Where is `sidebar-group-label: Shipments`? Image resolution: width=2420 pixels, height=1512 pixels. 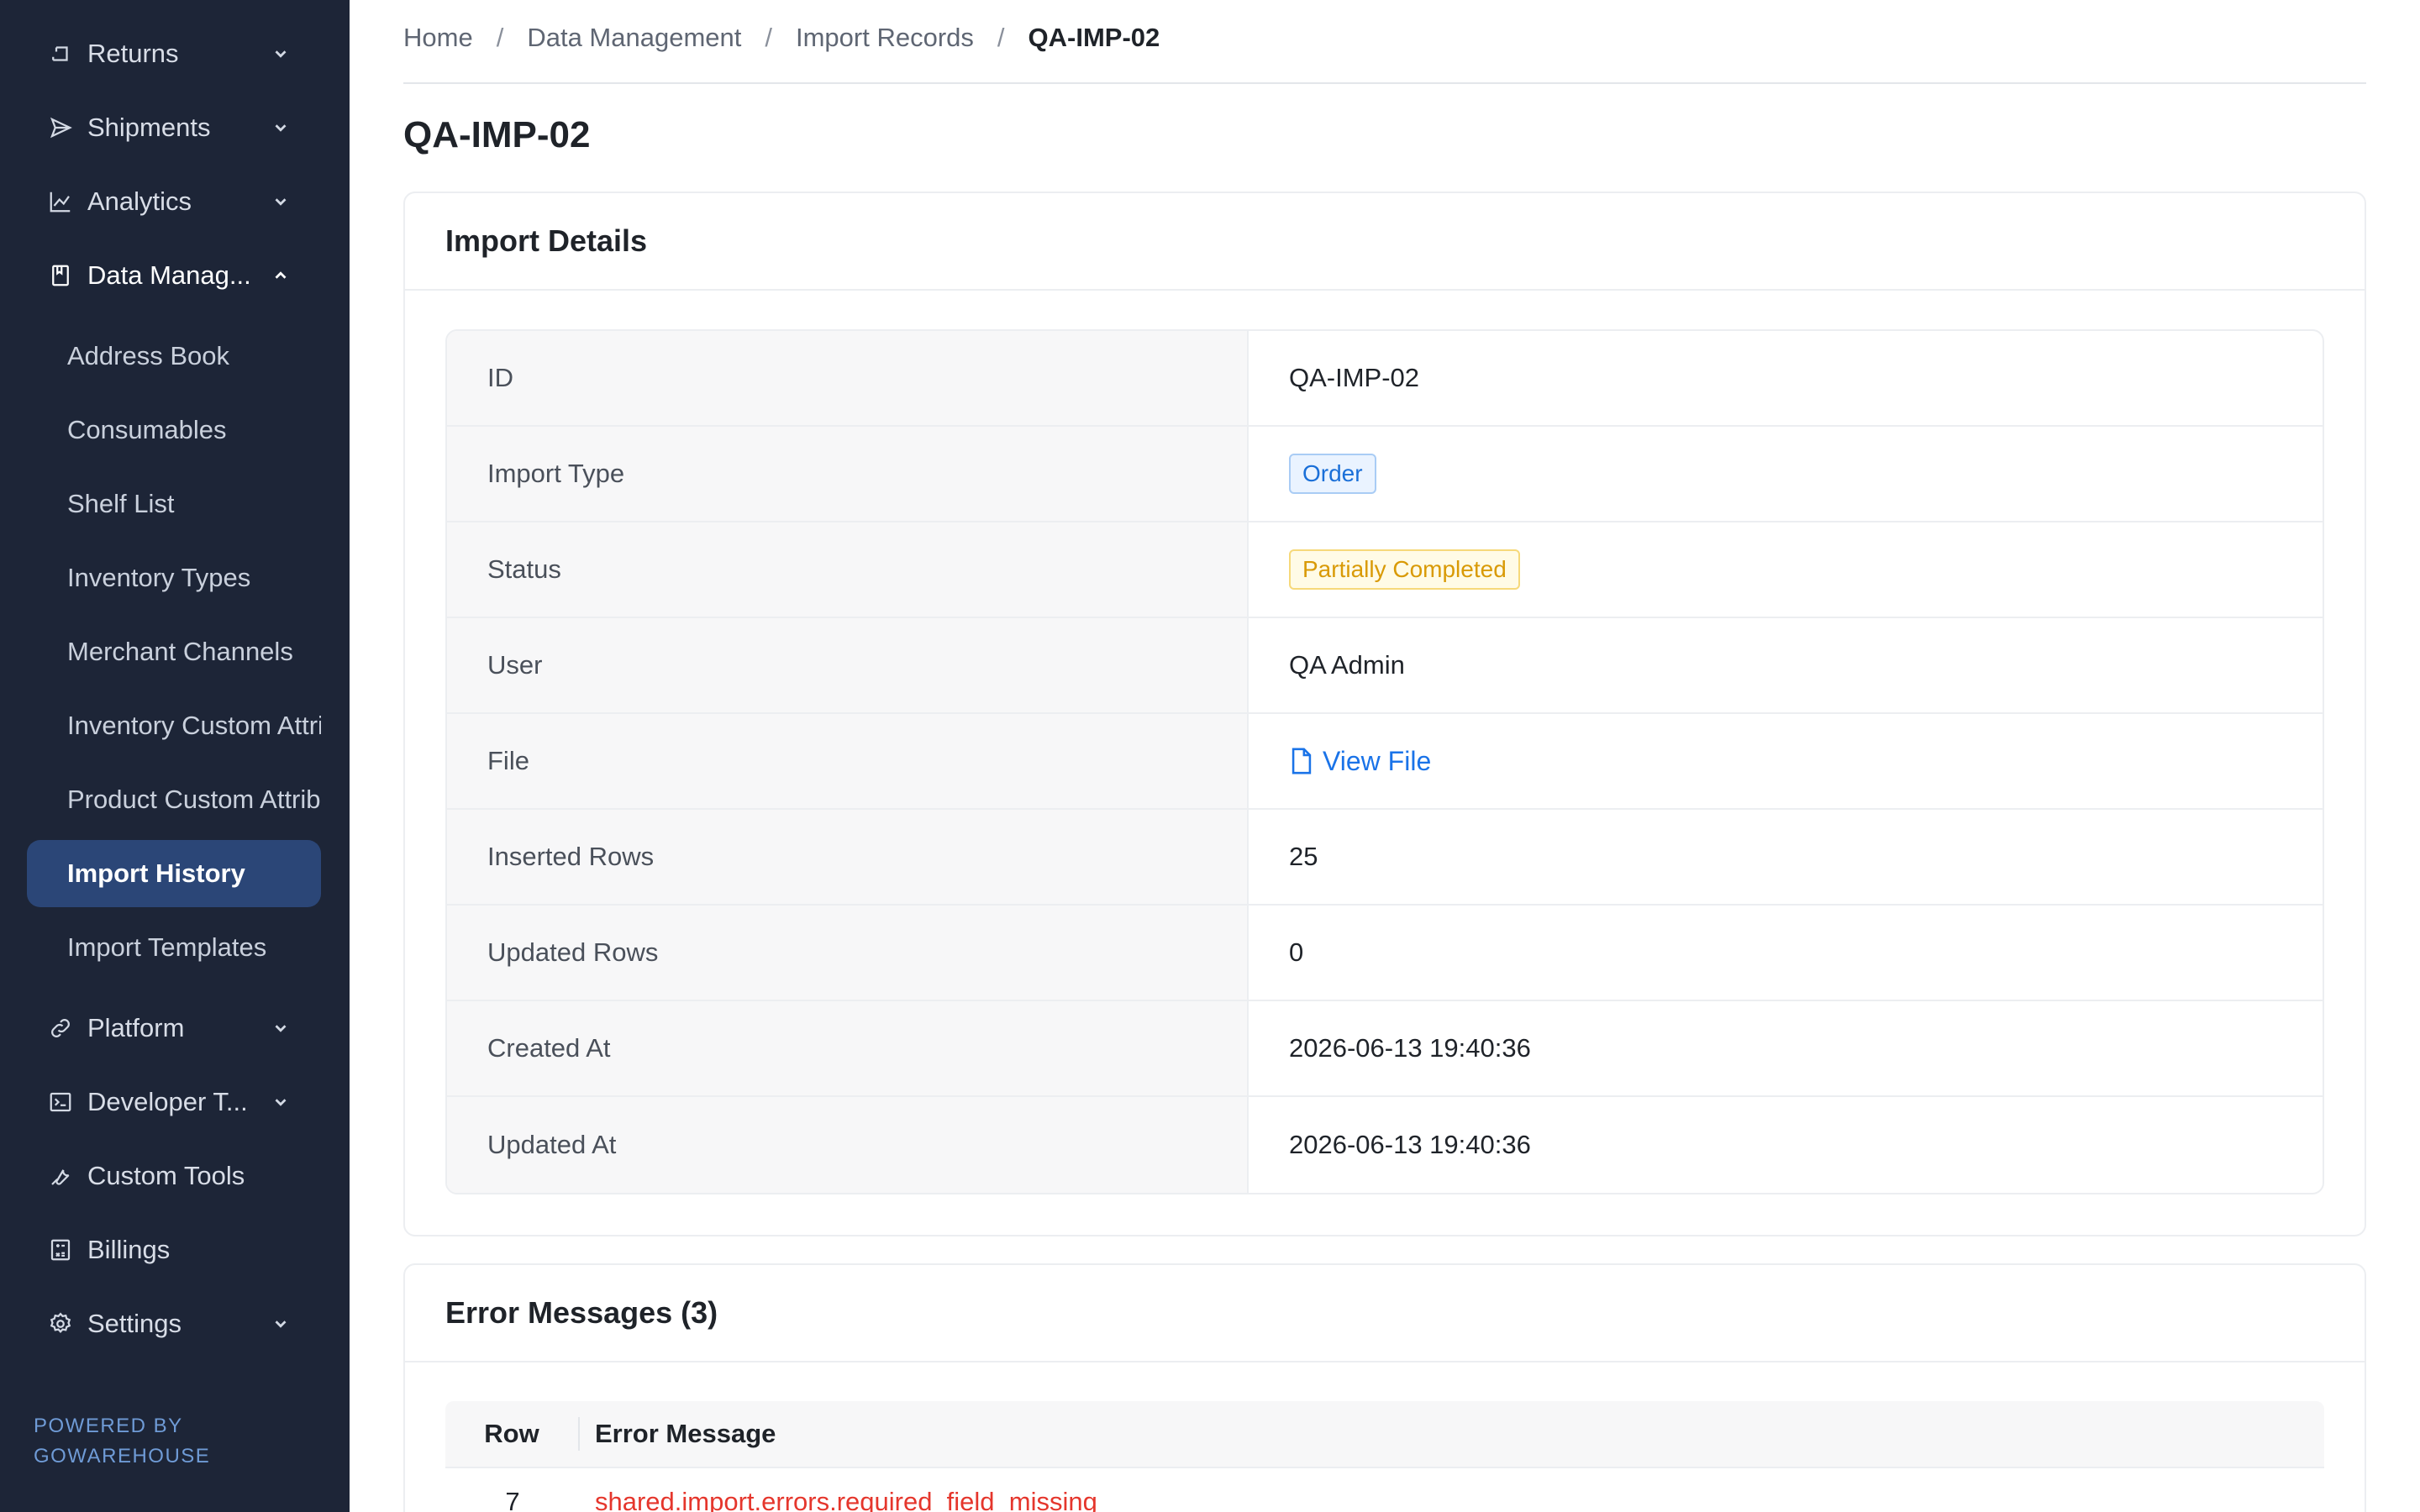 sidebar-group-label: Shipments is located at coordinates (149, 127).